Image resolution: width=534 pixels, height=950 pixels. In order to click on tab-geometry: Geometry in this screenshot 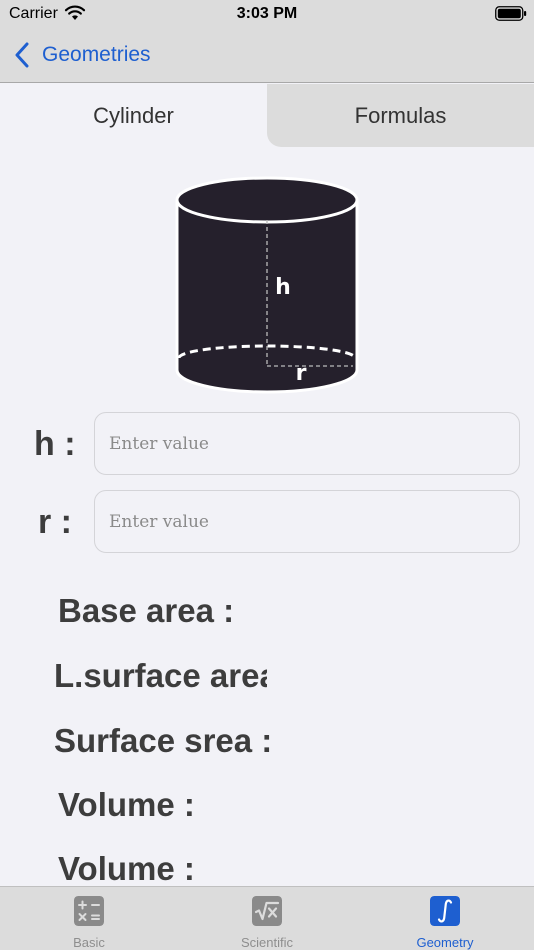, I will do `click(445, 918)`.